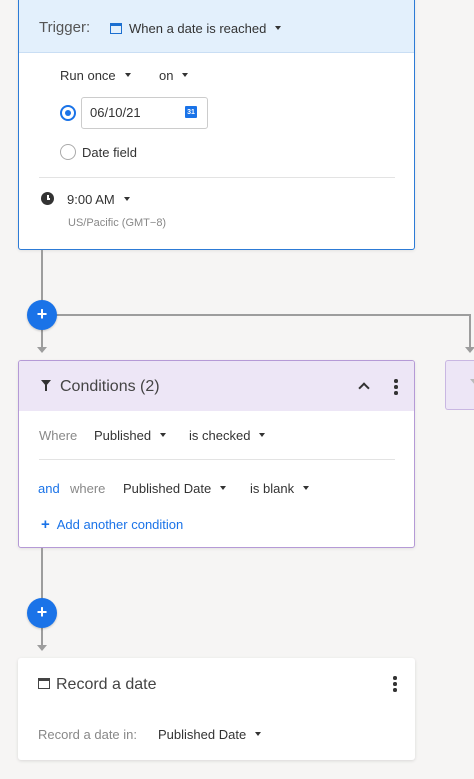 The width and height of the screenshot is (474, 779). I want to click on time-value: 9:00 AM, so click(91, 199).